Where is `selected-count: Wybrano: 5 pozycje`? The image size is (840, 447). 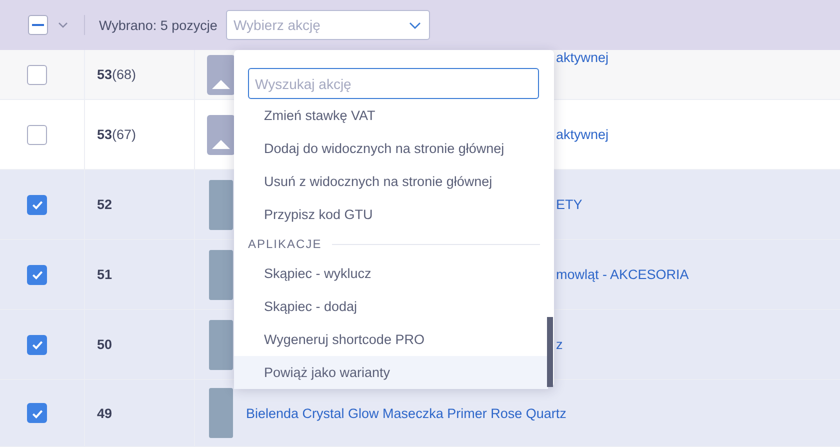
selected-count: Wybrano: 5 pozycje is located at coordinates (158, 25).